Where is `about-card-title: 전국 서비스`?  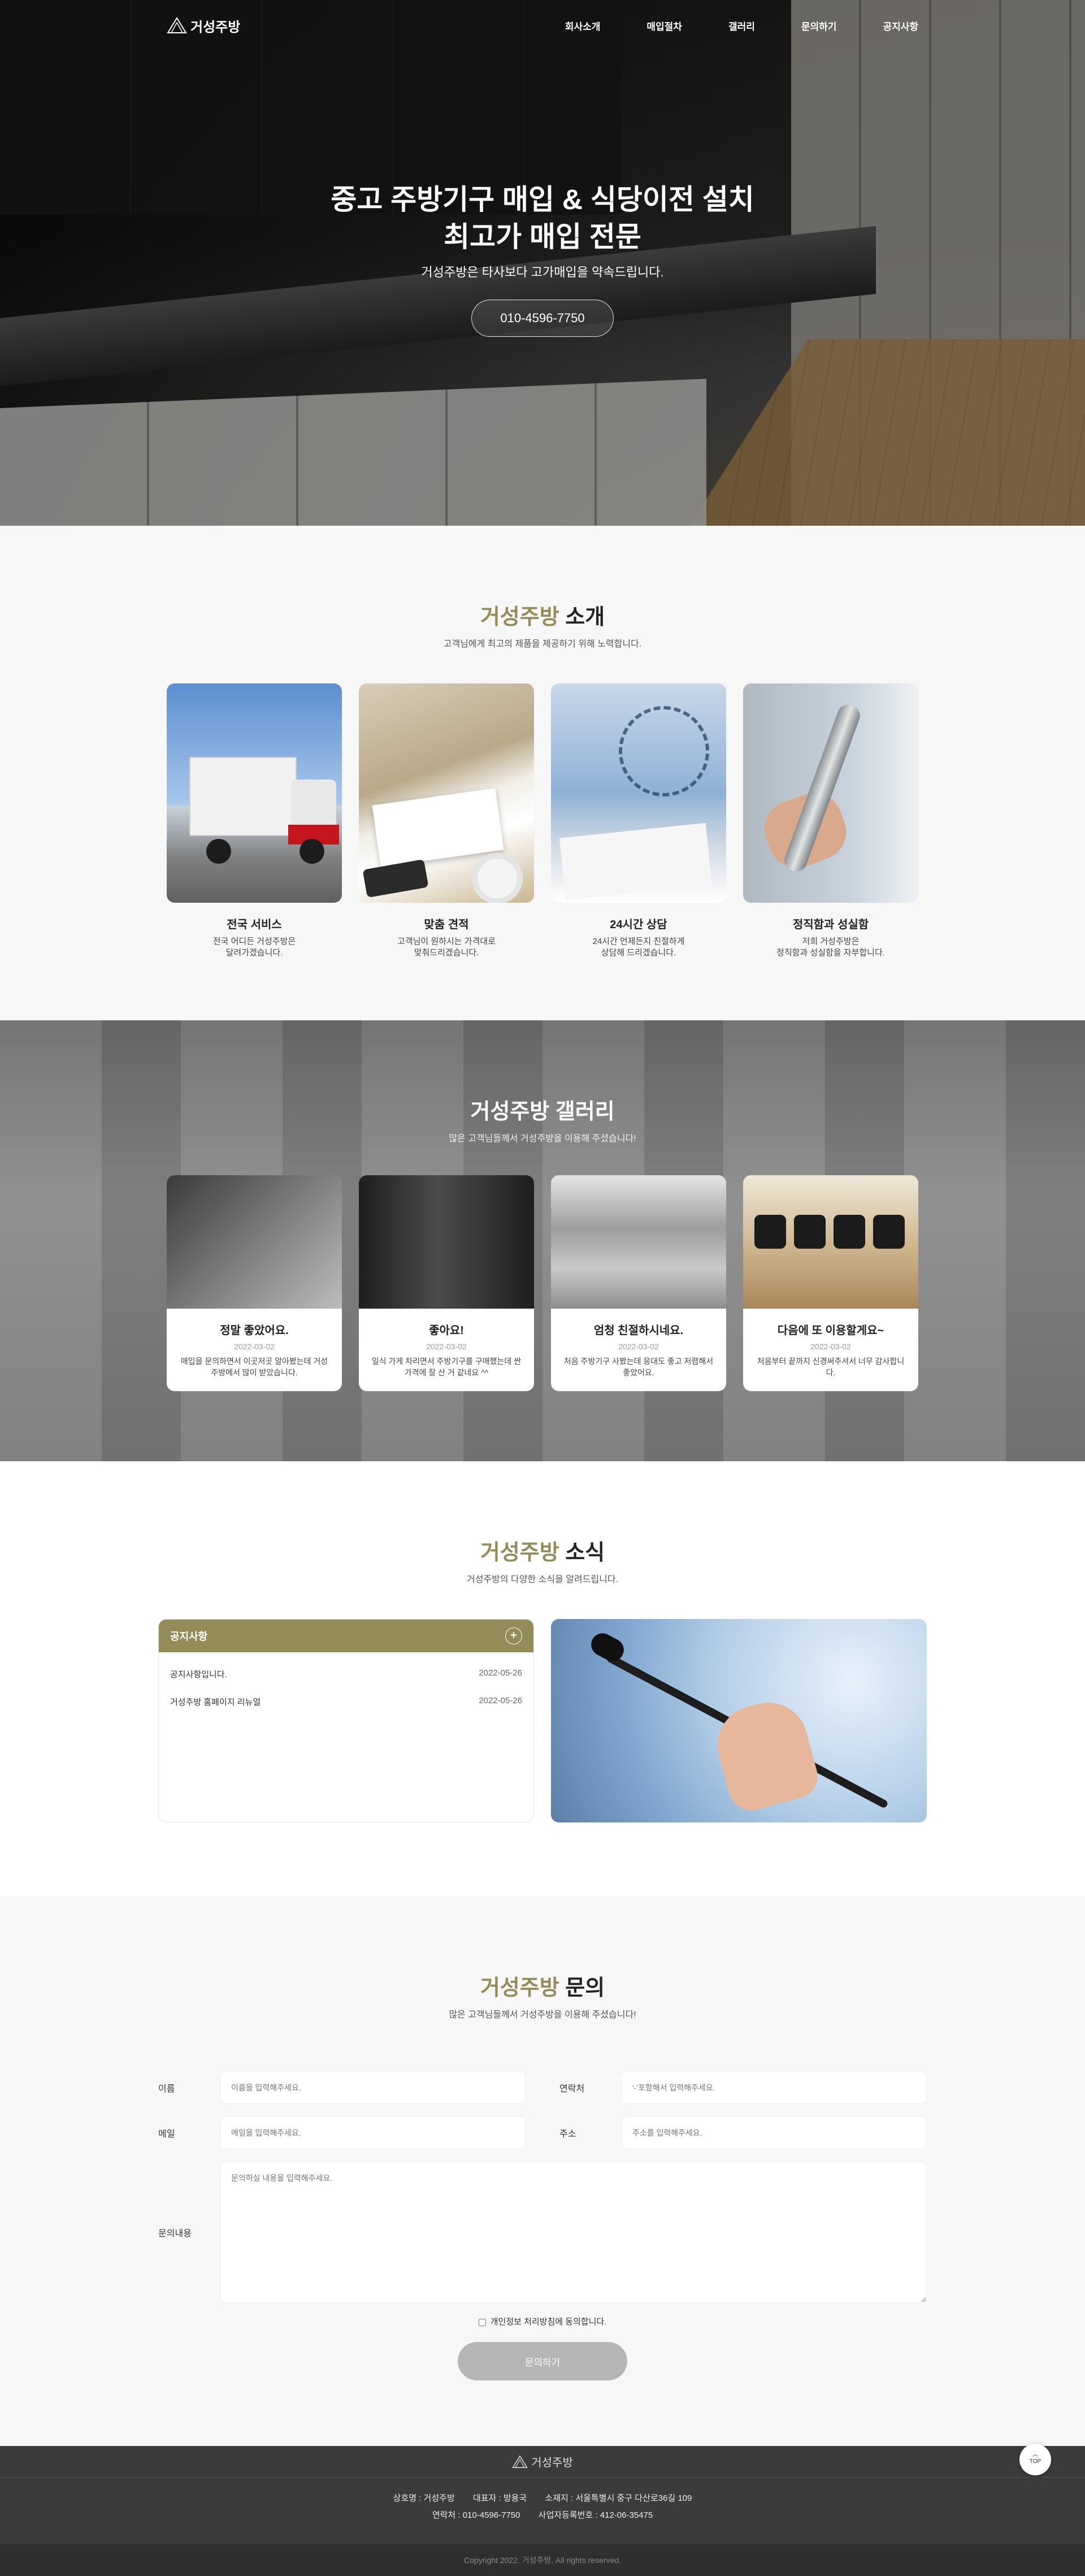 about-card-title: 전국 서비스 is located at coordinates (254, 925).